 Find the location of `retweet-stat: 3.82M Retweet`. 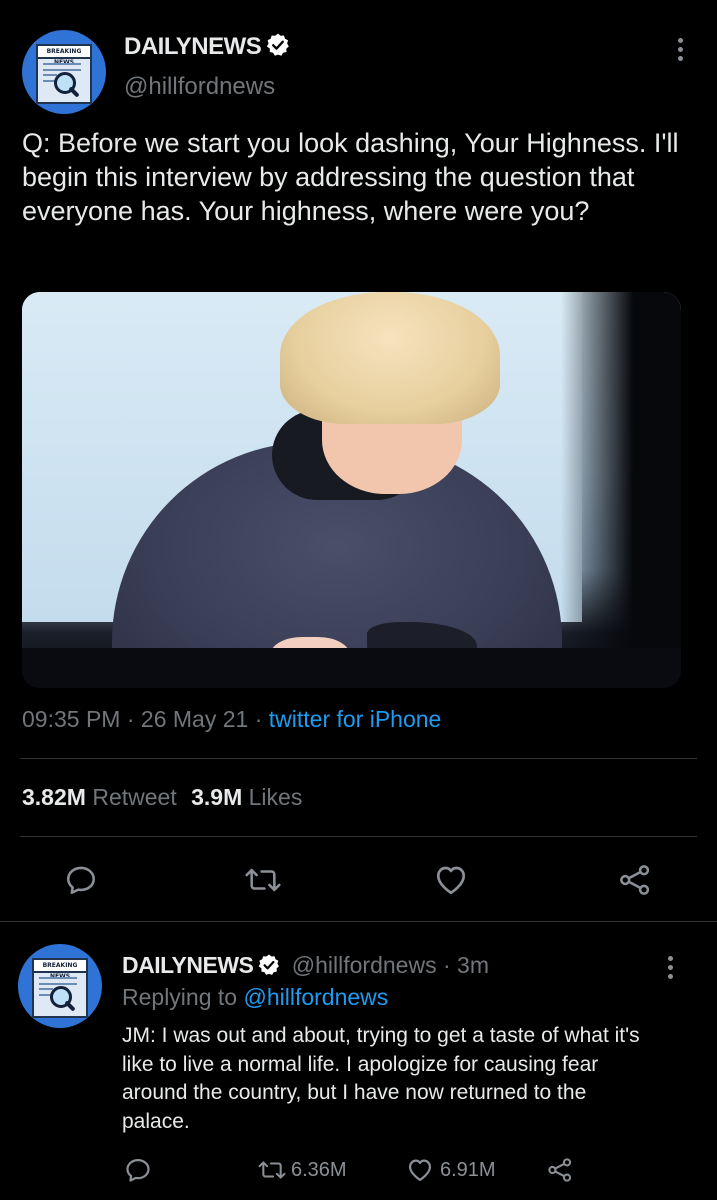

retweet-stat: 3.82M Retweet is located at coordinates (102, 797).